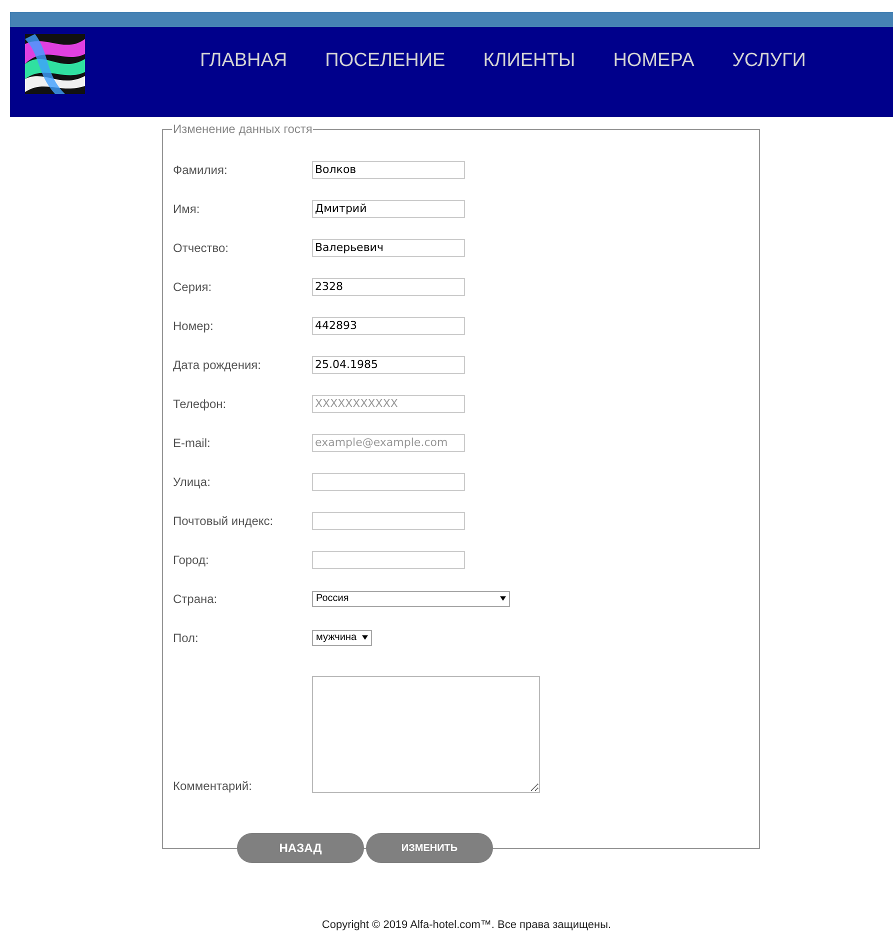 This screenshot has height=944, width=893. What do you see at coordinates (466, 925) in the screenshot?
I see `copyright-text: Copyright © 2019 Alfa-hotel.com™. Все права защищены.` at bounding box center [466, 925].